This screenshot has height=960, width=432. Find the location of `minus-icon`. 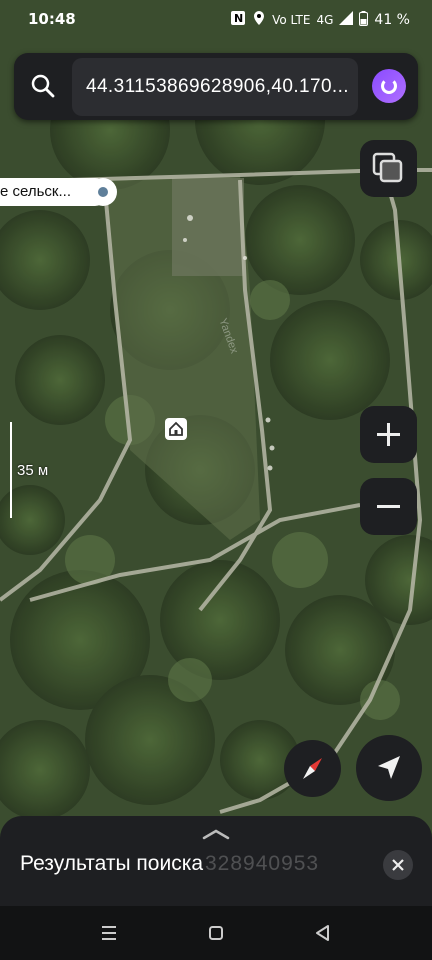

minus-icon is located at coordinates (388, 506).